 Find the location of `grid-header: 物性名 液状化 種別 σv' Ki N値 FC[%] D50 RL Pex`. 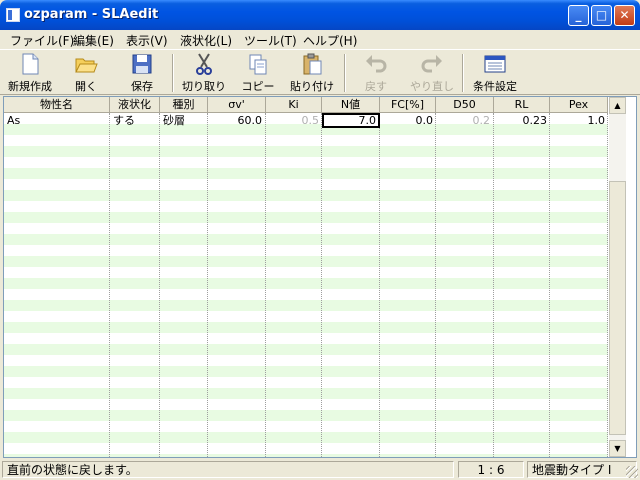

grid-header: 物性名 液状化 種別 σv' Ki N値 FC[%] D50 RL Pex is located at coordinates (306, 105).